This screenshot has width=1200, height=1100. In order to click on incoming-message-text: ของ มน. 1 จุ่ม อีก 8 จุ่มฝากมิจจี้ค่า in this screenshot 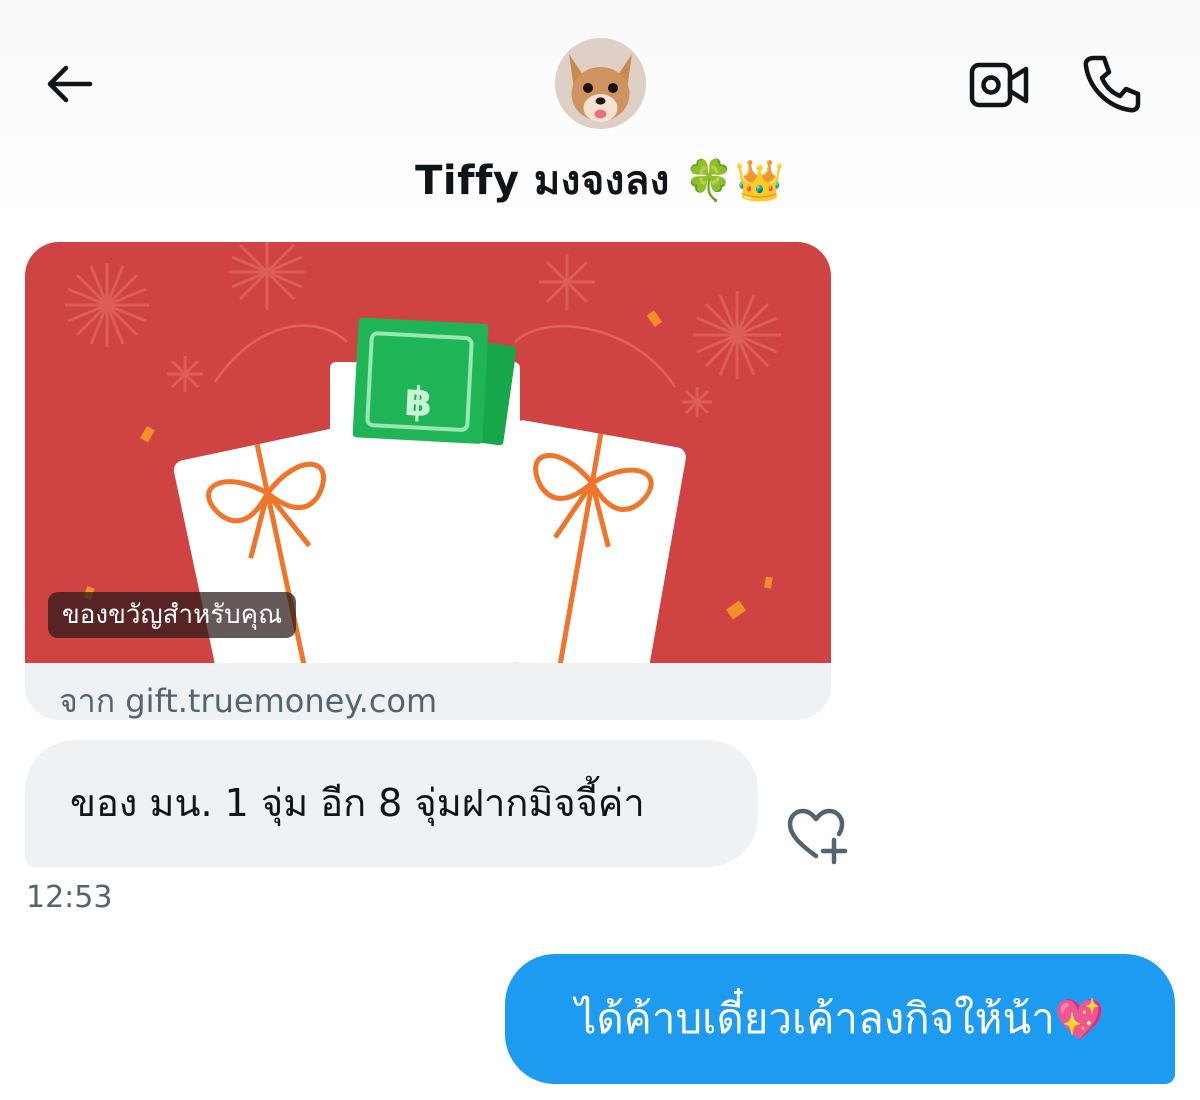, I will do `click(357, 803)`.